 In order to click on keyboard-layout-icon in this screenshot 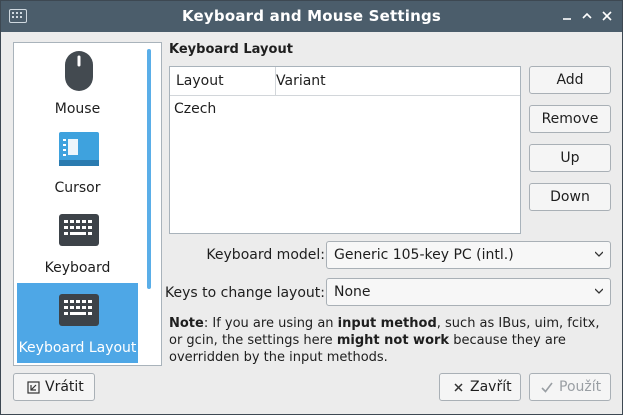, I will do `click(79, 310)`.